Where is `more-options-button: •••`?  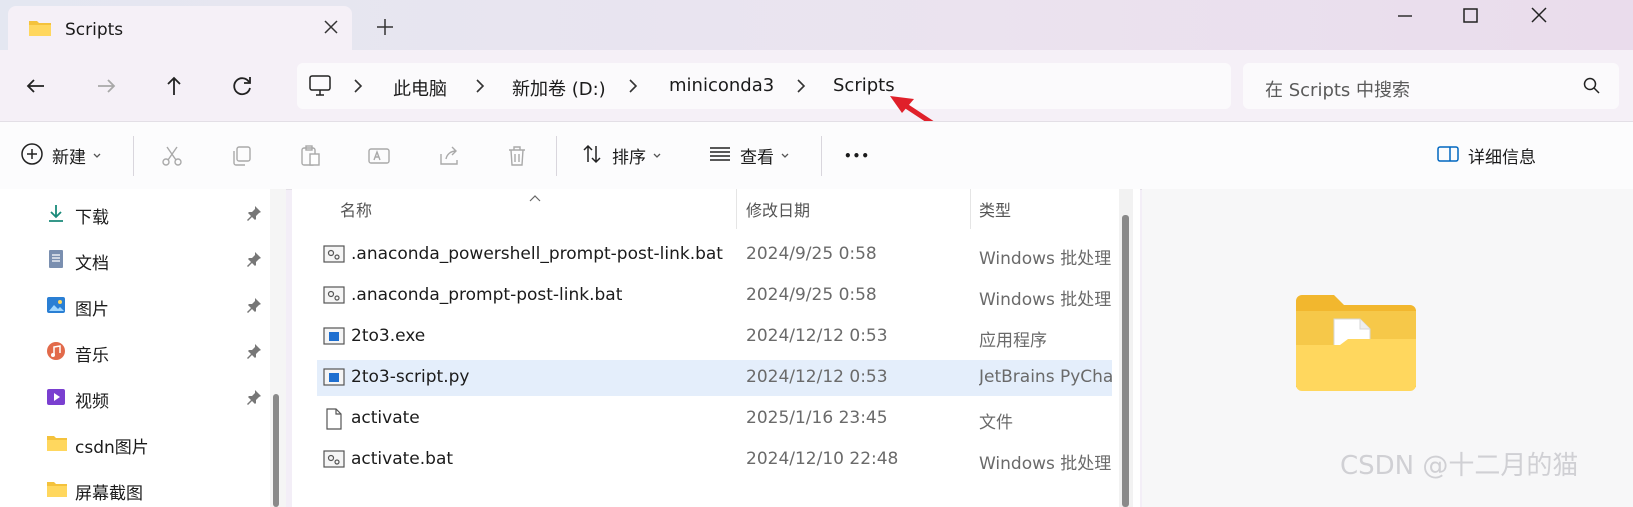 more-options-button: ••• is located at coordinates (857, 155).